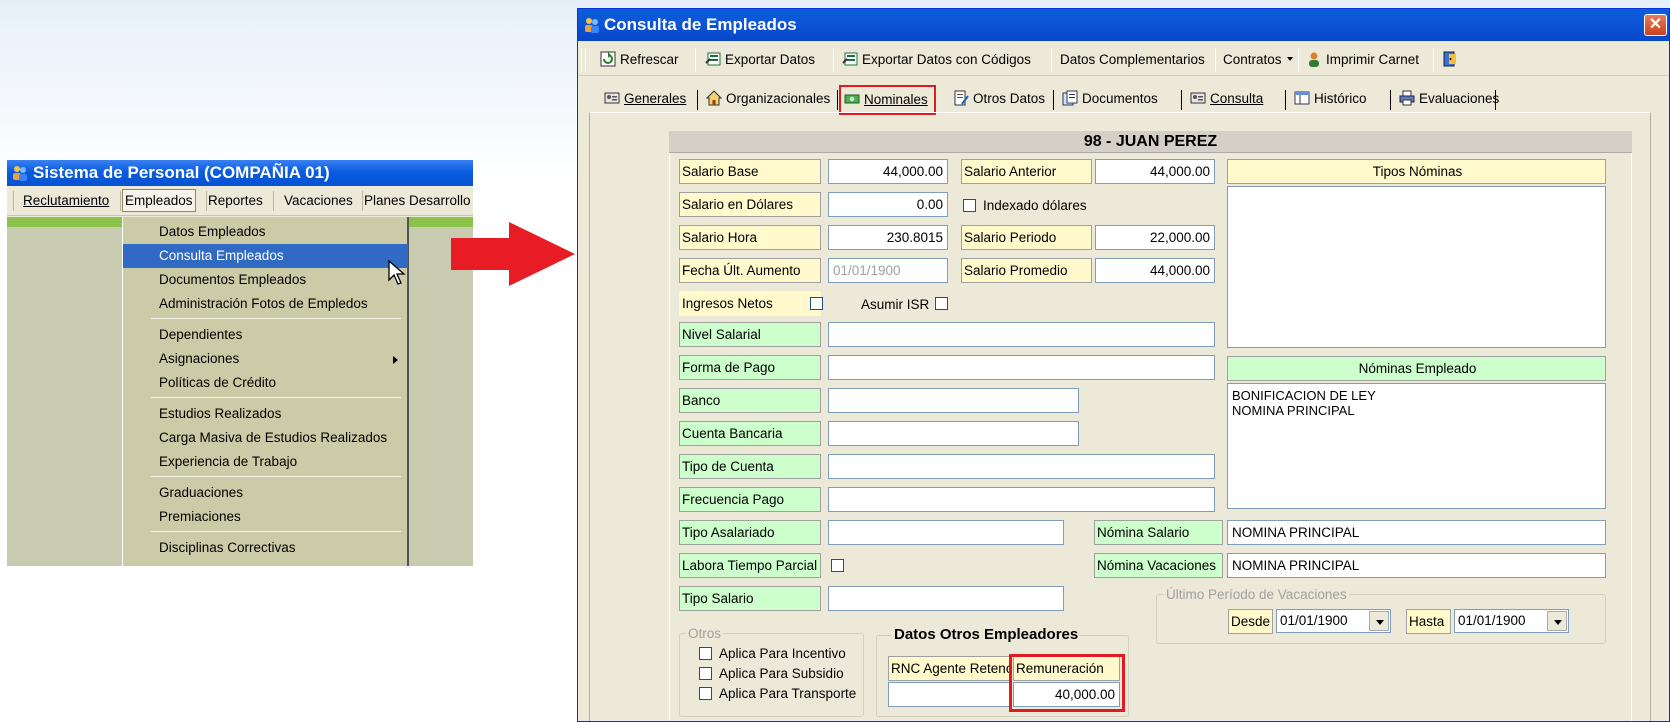 This screenshot has width=1670, height=722. I want to click on salario-dolares-field: 0.00, so click(888, 204).